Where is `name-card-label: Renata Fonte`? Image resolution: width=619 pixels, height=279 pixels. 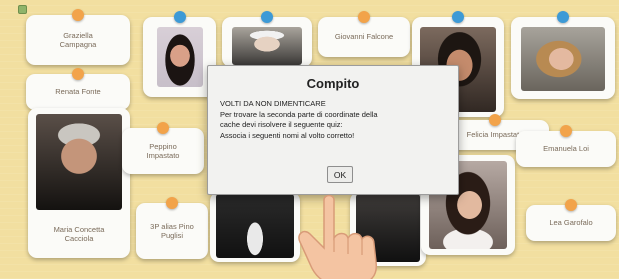 name-card-label: Renata Fonte is located at coordinates (78, 92).